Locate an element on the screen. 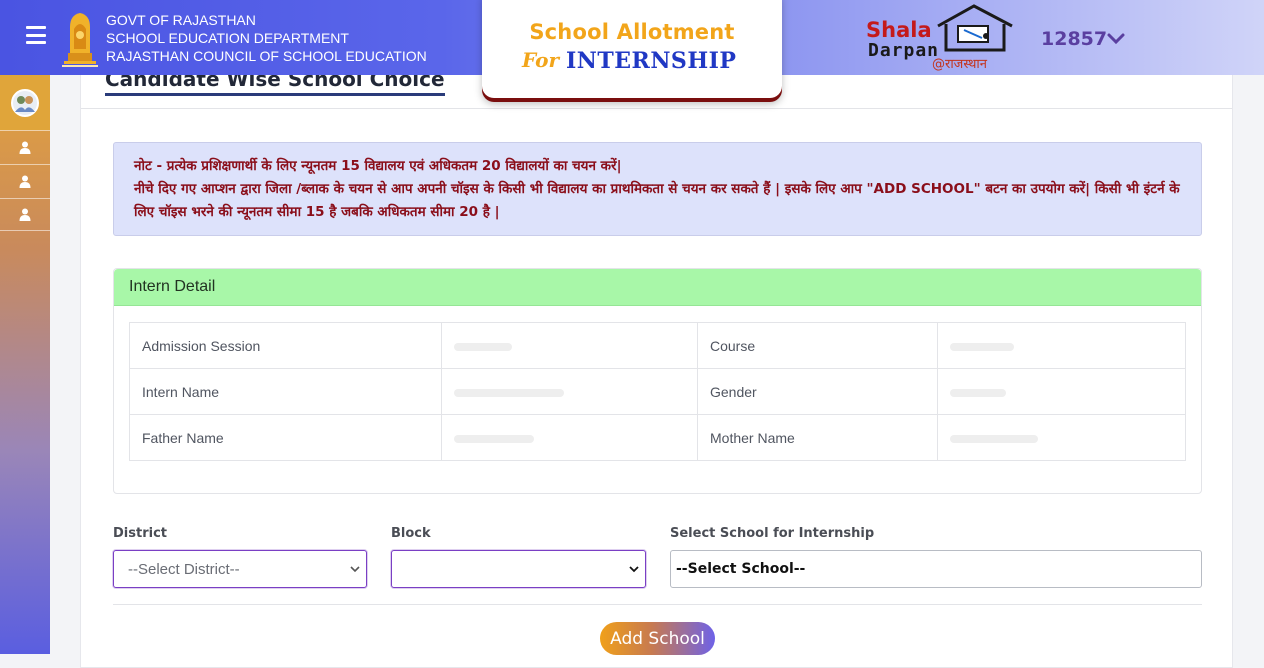 Image resolution: width=1264 pixels, height=668 pixels. sidebar-avatar is located at coordinates (25, 102).